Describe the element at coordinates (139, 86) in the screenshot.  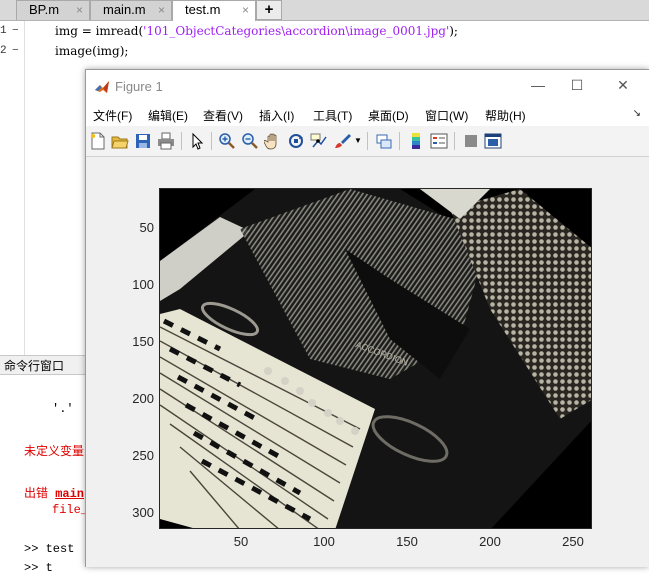
I see `figure-title: Figure 1` at that location.